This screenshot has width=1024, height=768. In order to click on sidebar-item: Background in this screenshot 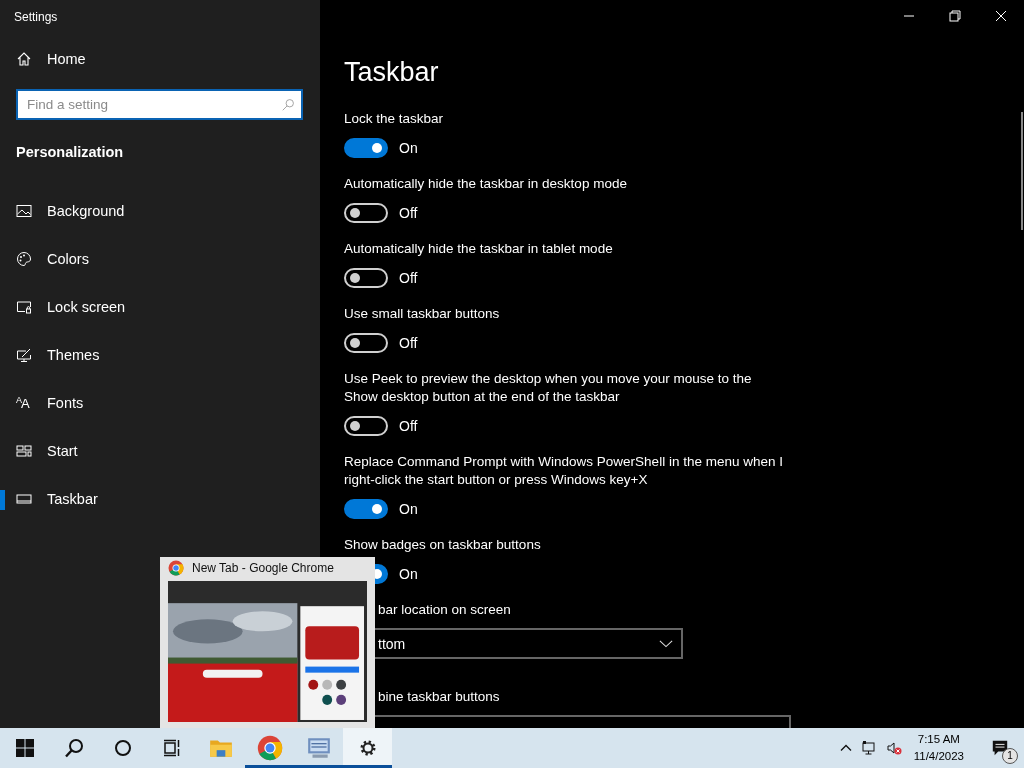, I will do `click(160, 211)`.